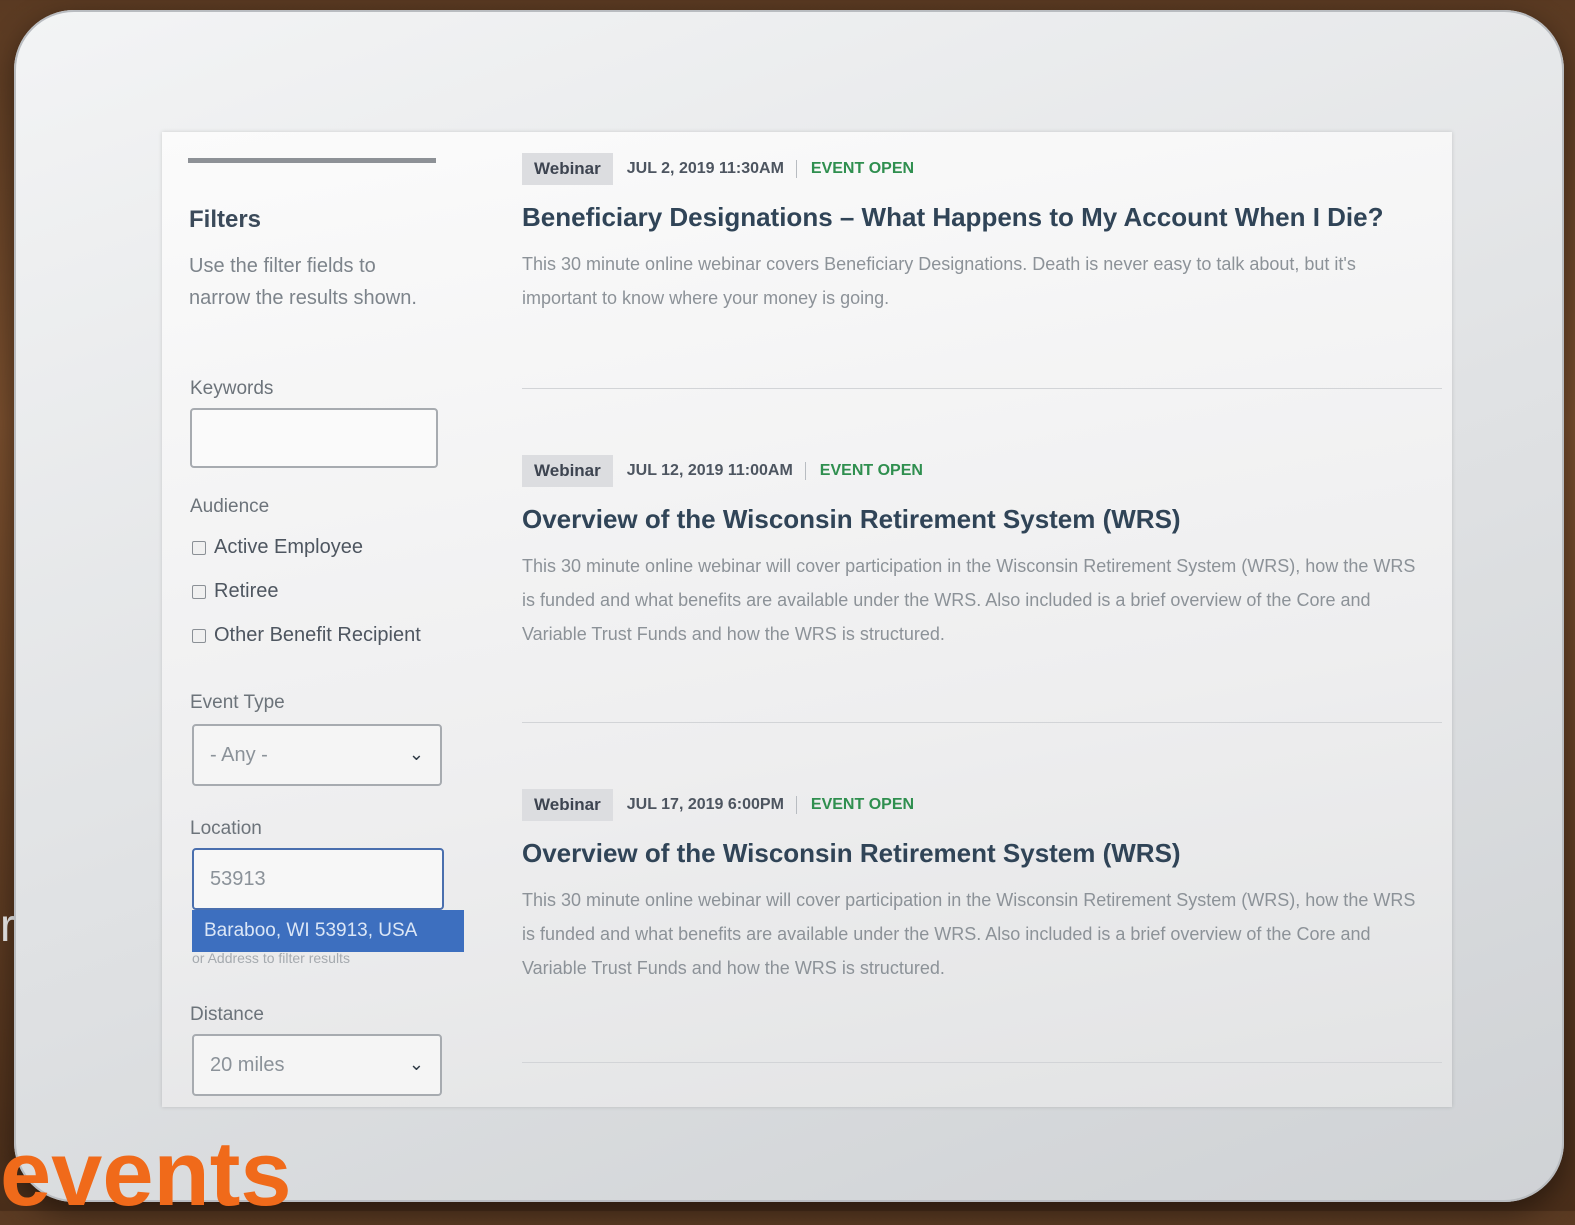  I want to click on audience-checkbox-retiree: Retiree, so click(235, 591).